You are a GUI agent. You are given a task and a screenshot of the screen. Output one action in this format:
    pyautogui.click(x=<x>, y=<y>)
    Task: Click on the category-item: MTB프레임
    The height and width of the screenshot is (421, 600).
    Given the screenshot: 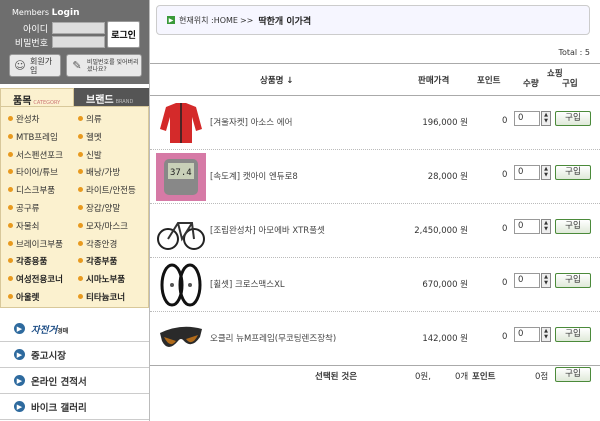 What is the action you would take?
    pyautogui.click(x=33, y=137)
    